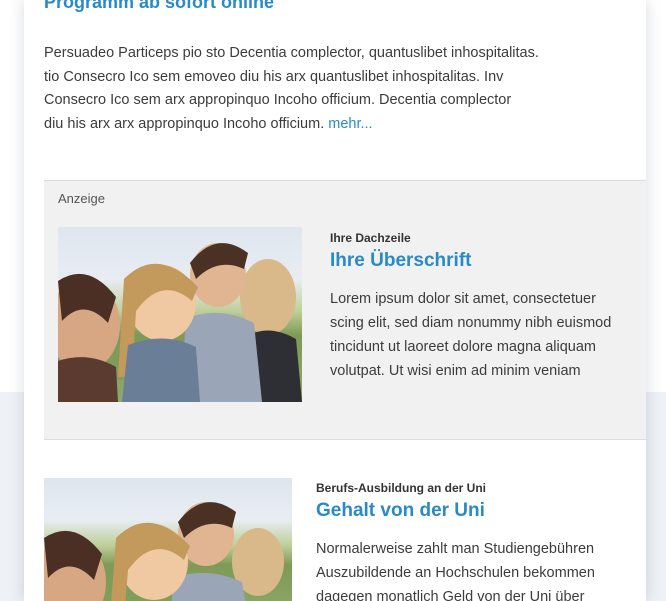  What do you see at coordinates (463, 299) in the screenshot?
I see `ad-text-line: Lorem ipsum dolor sit amet, consectetuer` at bounding box center [463, 299].